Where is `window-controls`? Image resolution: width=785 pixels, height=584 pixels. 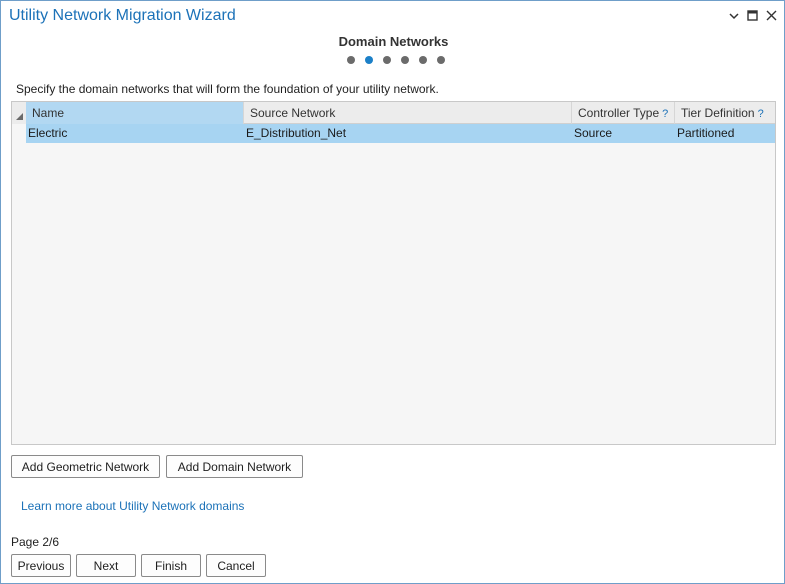
window-controls is located at coordinates (752, 15).